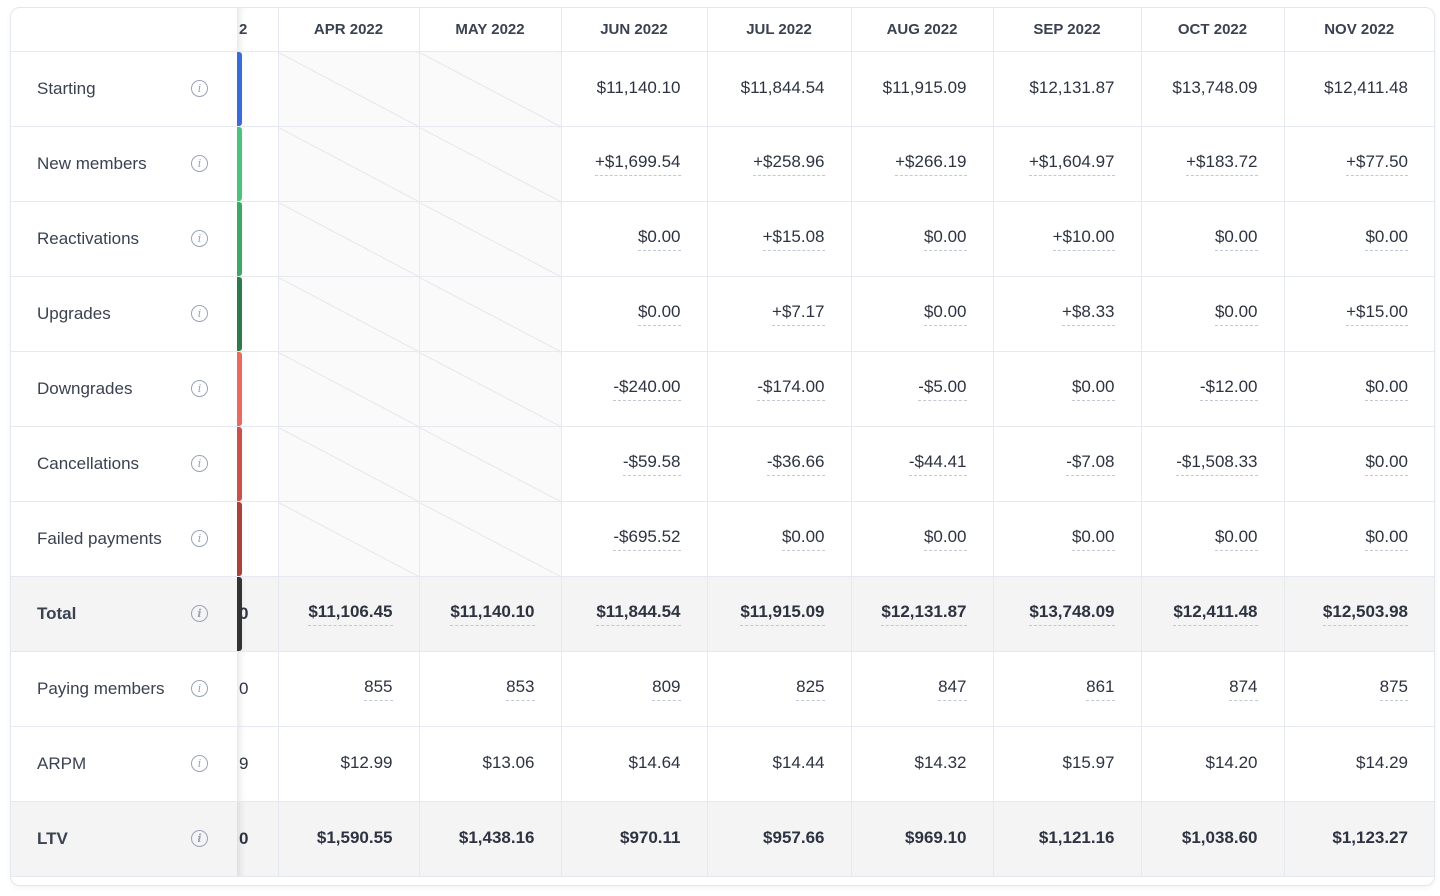 The image size is (1440, 896). I want to click on cell-value: $12,131.87, so click(924, 614).